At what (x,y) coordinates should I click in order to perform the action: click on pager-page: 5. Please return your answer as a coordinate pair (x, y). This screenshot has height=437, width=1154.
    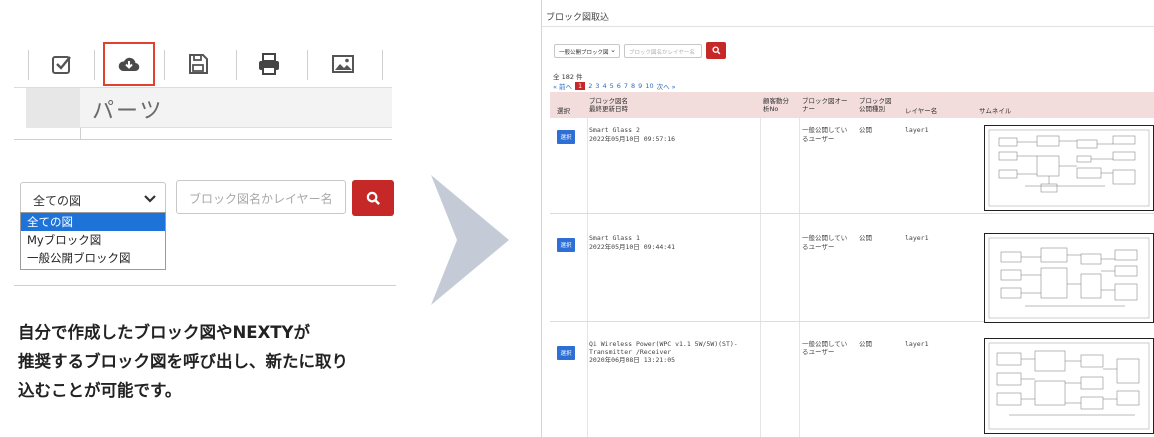
    Looking at the image, I should click on (612, 86).